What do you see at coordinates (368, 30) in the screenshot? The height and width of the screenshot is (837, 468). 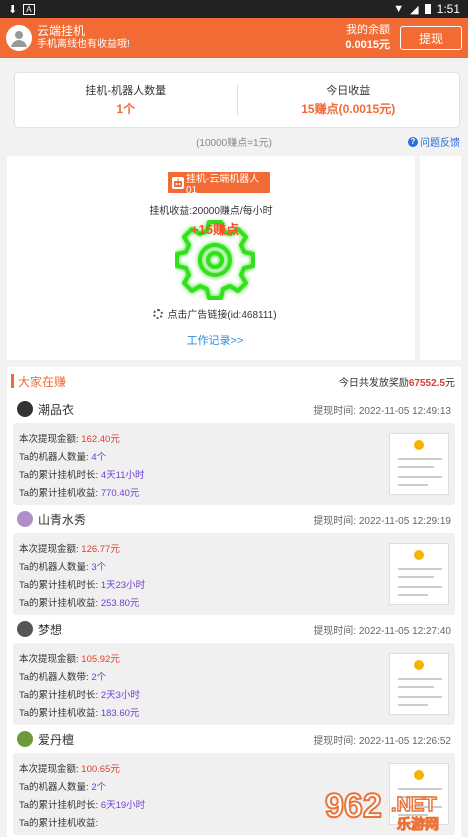 I see `balance-label: 我的余额` at bounding box center [368, 30].